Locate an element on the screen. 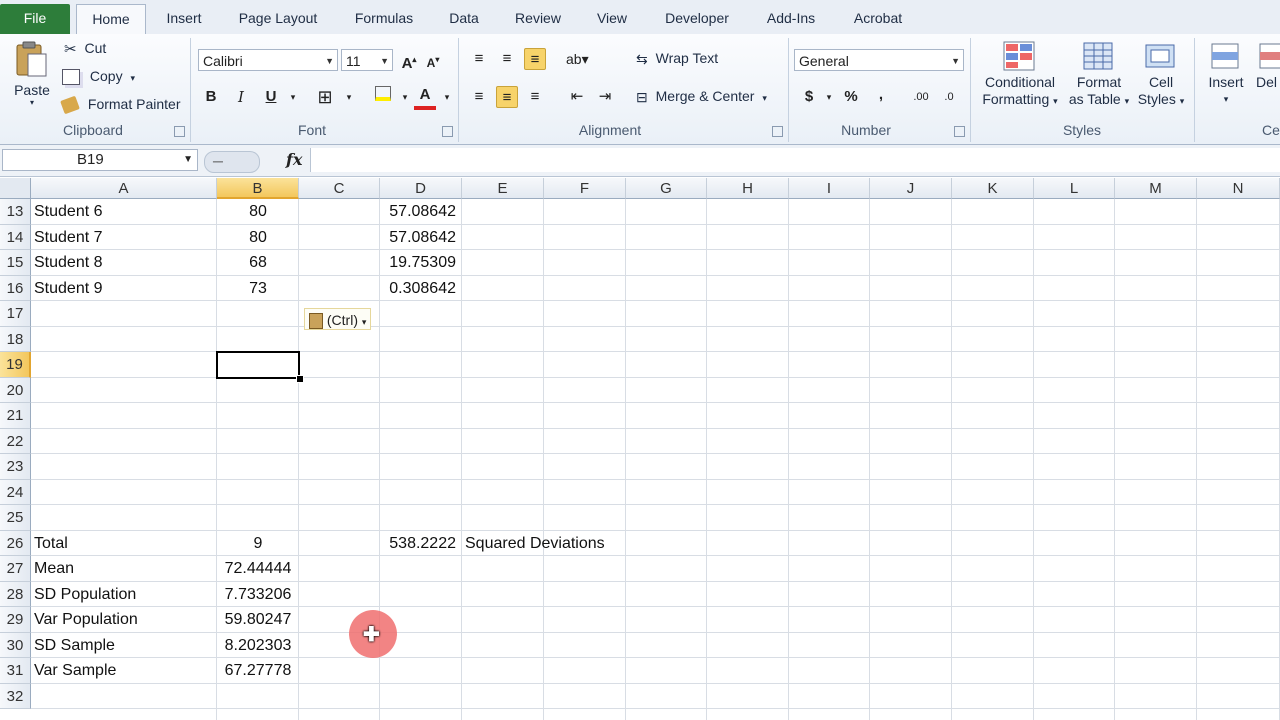  tab-review: Review is located at coordinates (538, 19).